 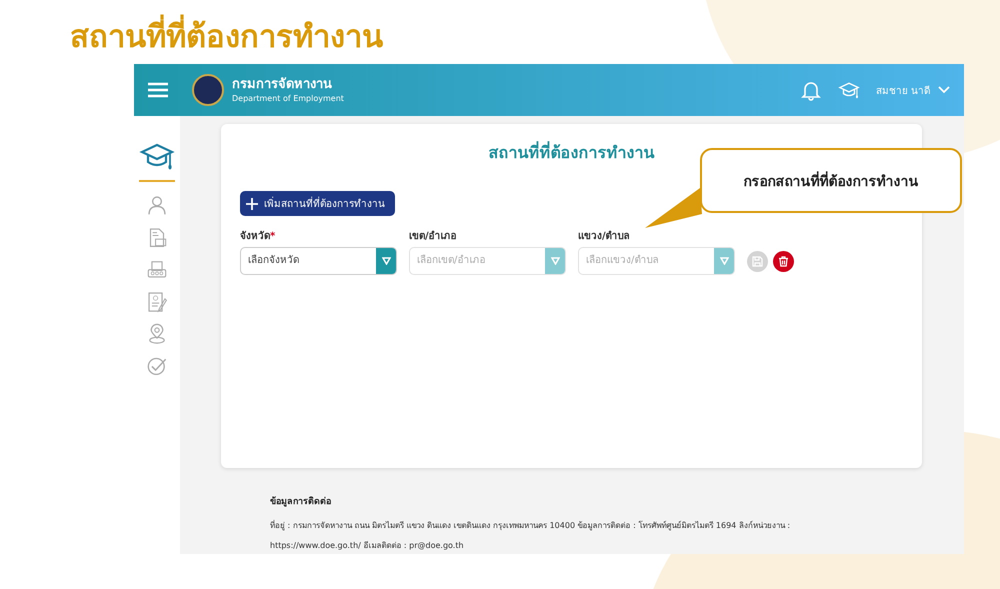 What do you see at coordinates (903, 90) in the screenshot?
I see `user-name: สมชาย นาดี` at bounding box center [903, 90].